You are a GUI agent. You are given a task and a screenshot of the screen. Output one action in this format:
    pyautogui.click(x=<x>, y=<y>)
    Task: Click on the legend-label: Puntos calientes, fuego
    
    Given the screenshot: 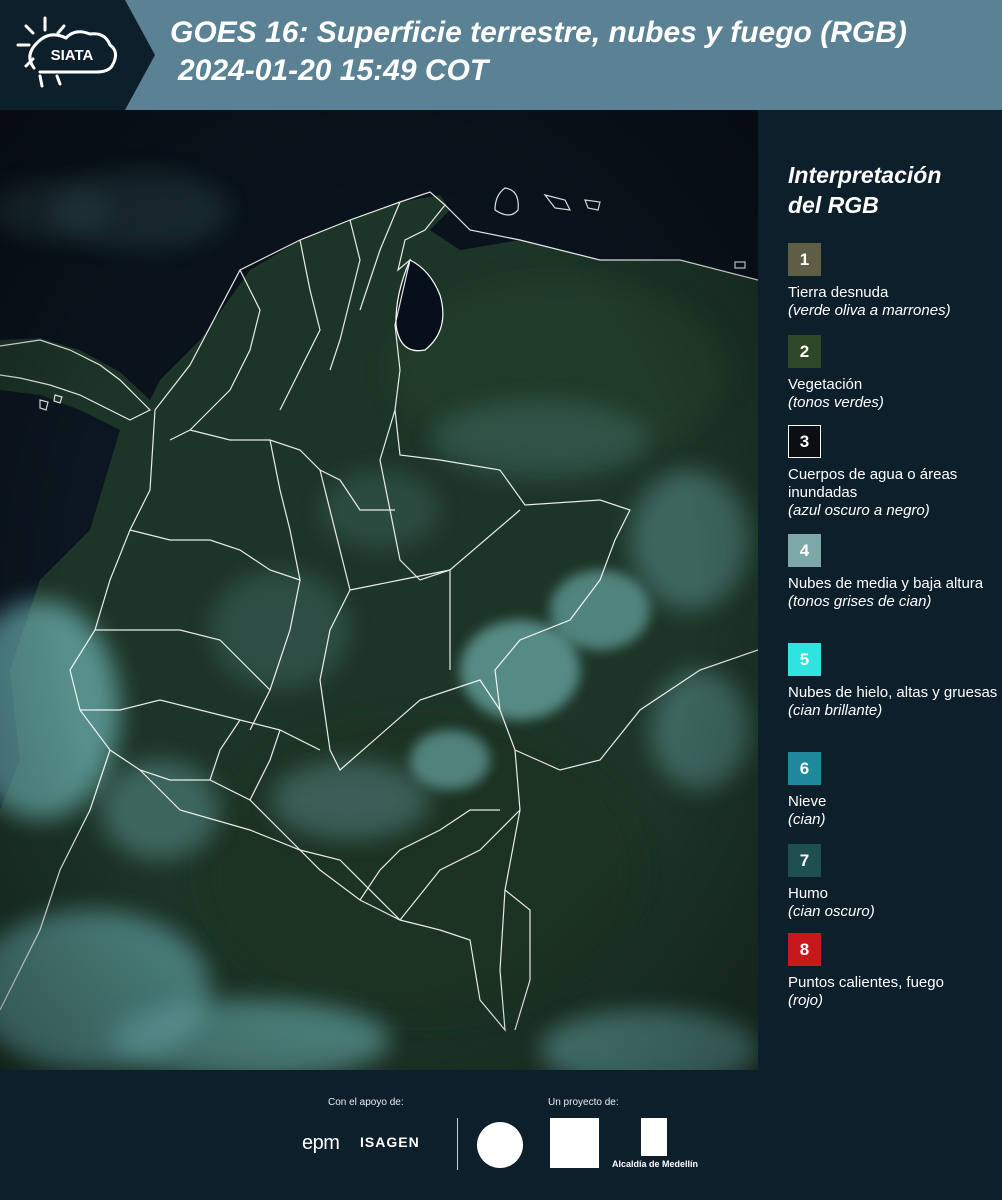 What is the action you would take?
    pyautogui.click(x=866, y=982)
    